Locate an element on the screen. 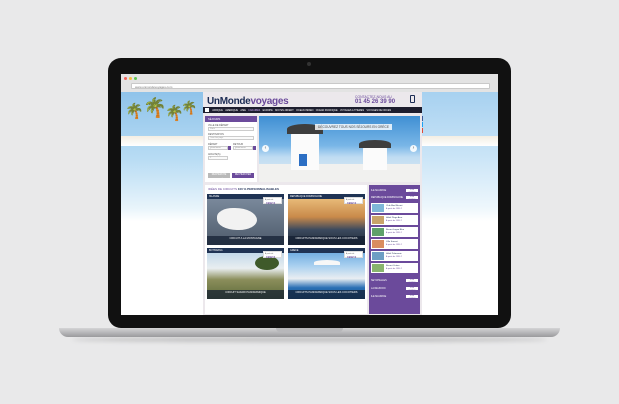 The height and width of the screenshot is (404, 619). offer-item: Resort Lagon Bleu À partir de 1990 € is located at coordinates (394, 232).